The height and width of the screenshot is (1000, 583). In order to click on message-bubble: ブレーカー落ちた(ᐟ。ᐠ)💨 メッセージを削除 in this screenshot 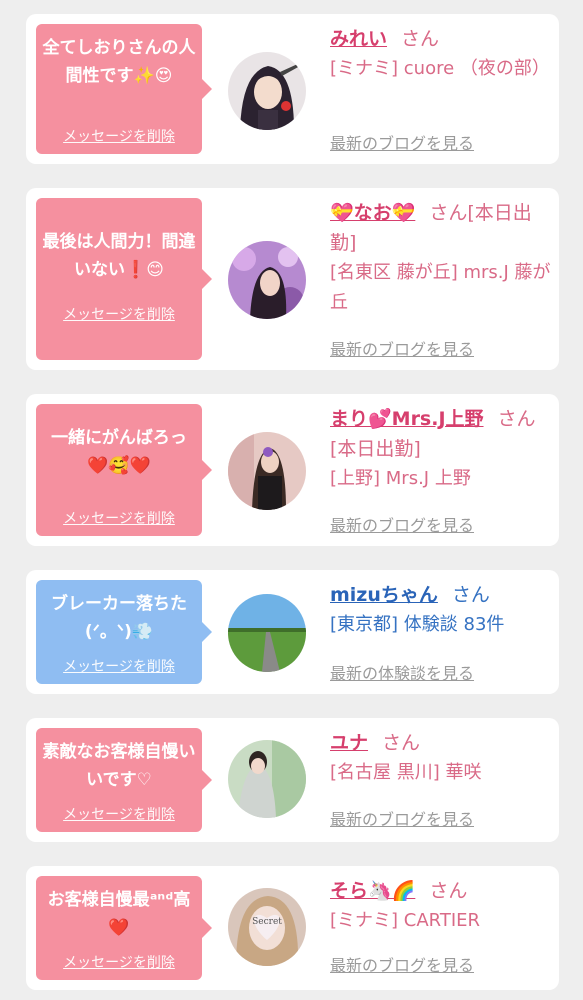, I will do `click(124, 632)`.